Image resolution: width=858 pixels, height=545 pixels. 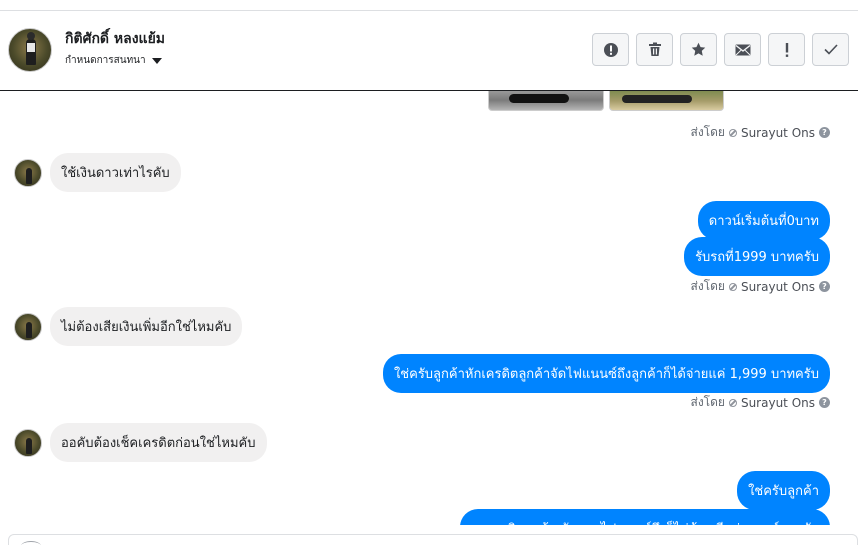 I want to click on assignment-label: กำหนดการสนทนา, so click(x=105, y=60).